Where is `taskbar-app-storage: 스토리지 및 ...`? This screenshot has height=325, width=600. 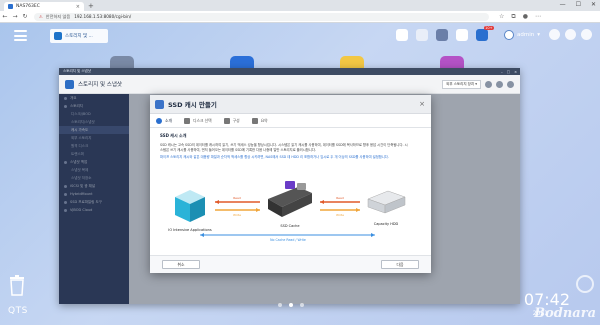 taskbar-app-storage: 스토리지 및 ... is located at coordinates (79, 36).